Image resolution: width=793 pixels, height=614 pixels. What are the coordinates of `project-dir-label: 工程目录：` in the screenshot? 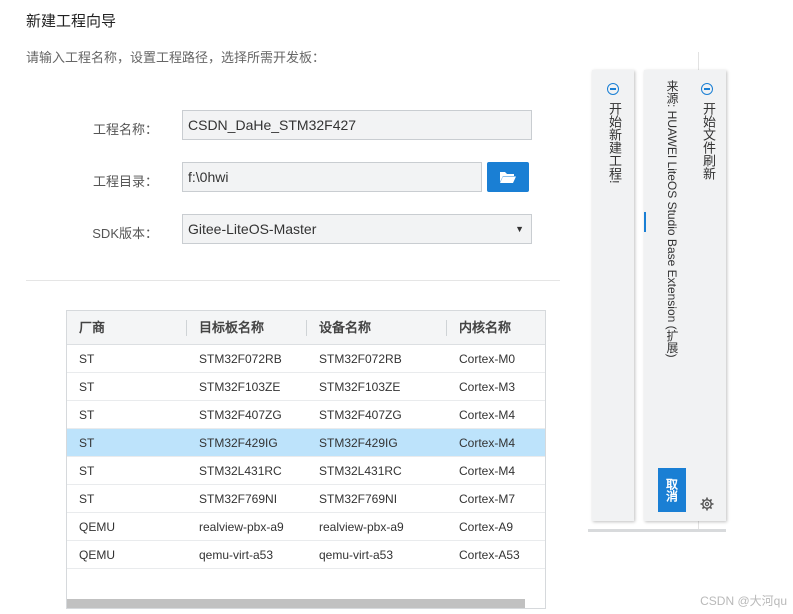 It's located at (125, 181).